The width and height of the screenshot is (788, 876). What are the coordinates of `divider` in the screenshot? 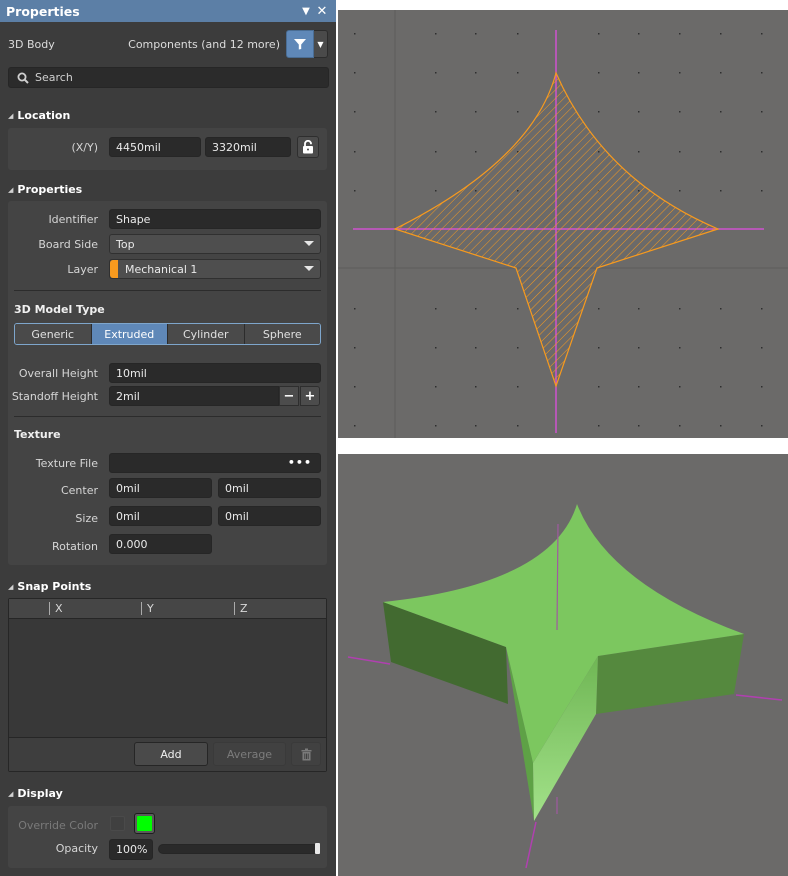 It's located at (167, 416).